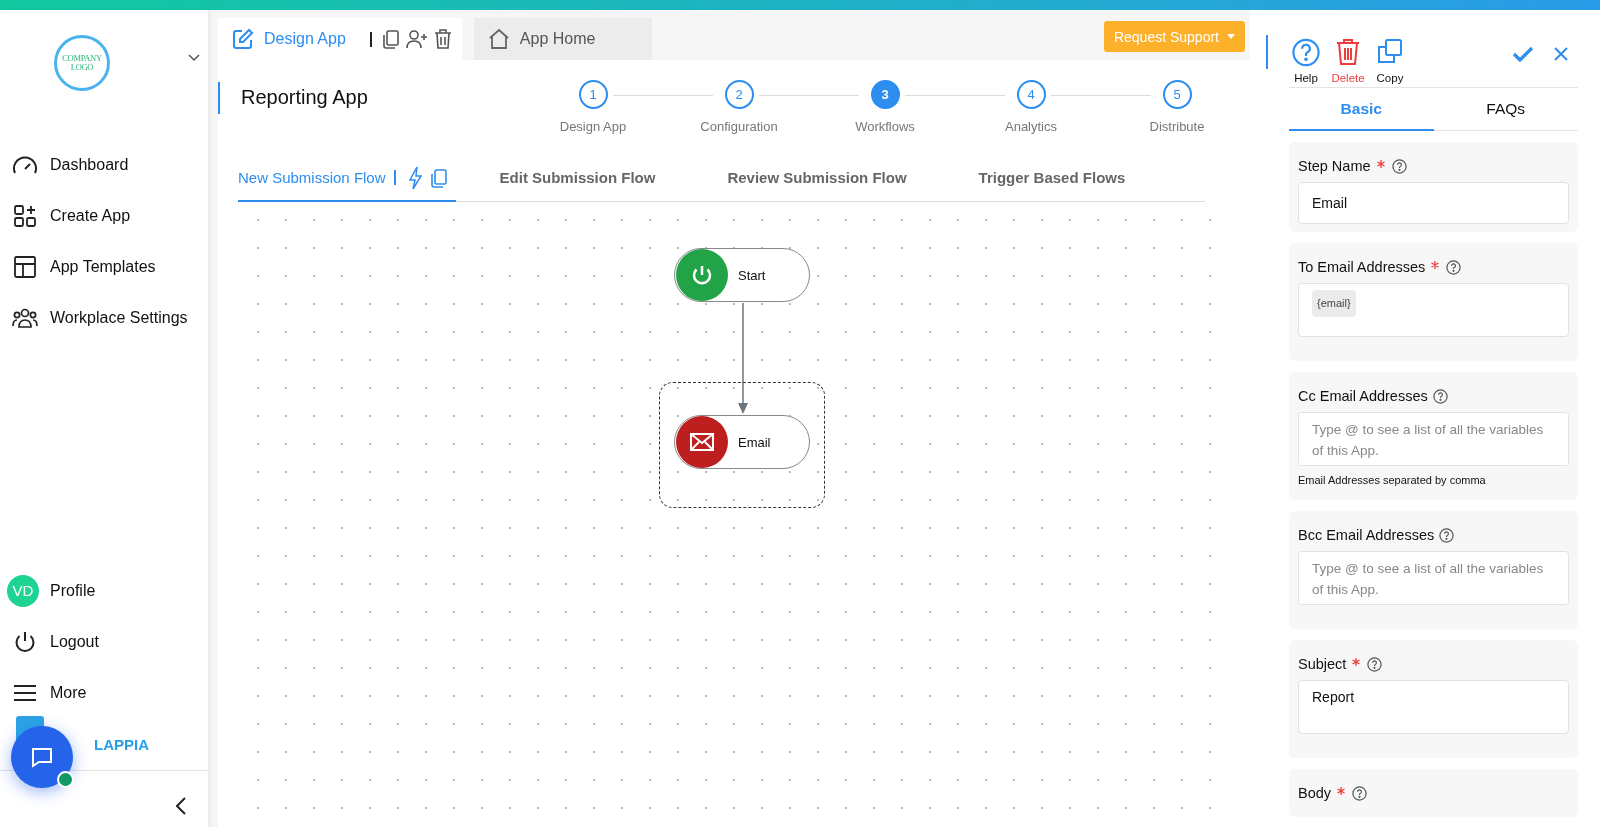 This screenshot has height=827, width=1600. What do you see at coordinates (1363, 396) in the screenshot?
I see `field-label: Cc Email Addresses` at bounding box center [1363, 396].